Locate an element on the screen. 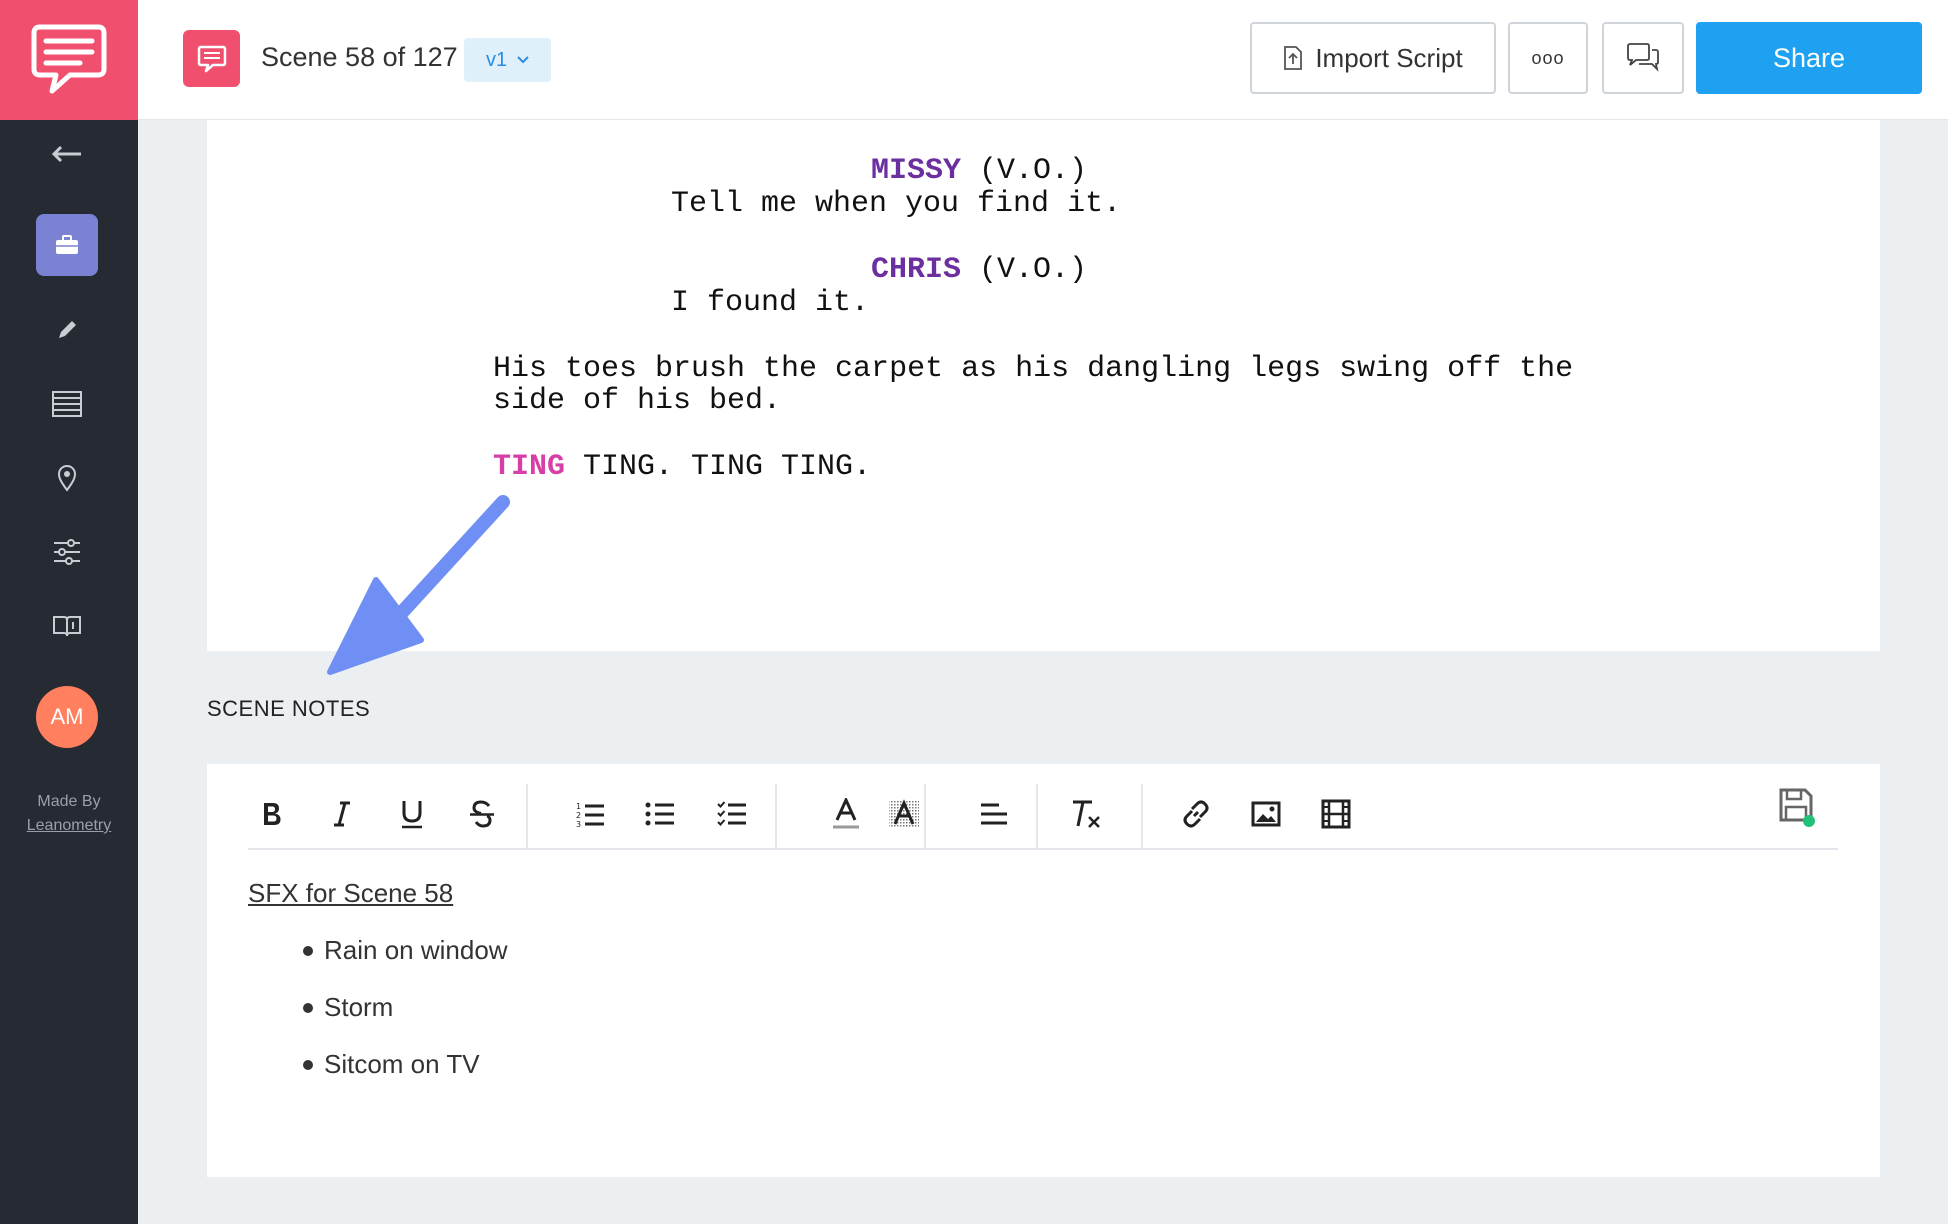  ordered-list-button: 123 is located at coordinates (590, 814).